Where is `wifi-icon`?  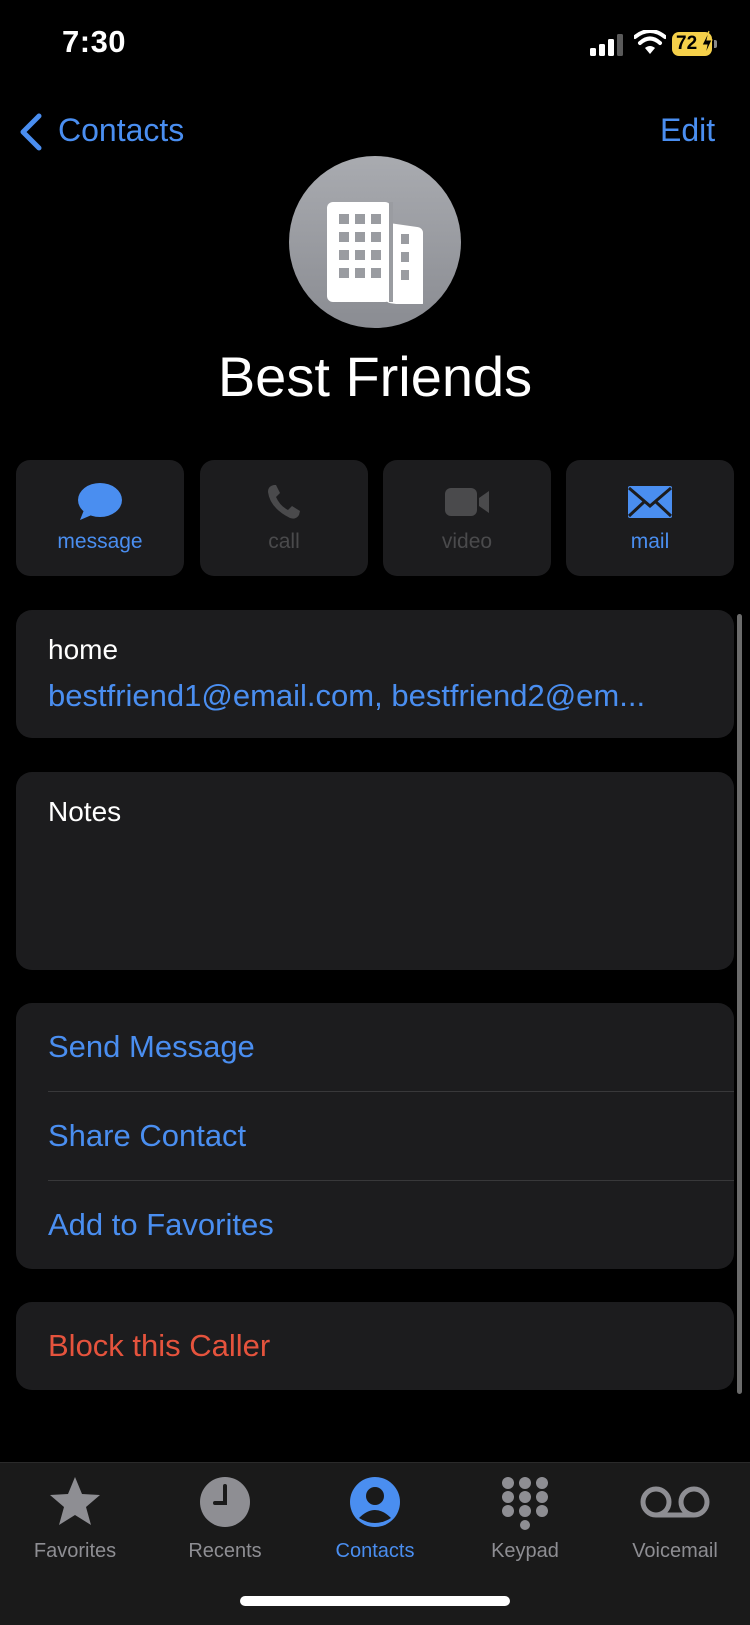 wifi-icon is located at coordinates (650, 42).